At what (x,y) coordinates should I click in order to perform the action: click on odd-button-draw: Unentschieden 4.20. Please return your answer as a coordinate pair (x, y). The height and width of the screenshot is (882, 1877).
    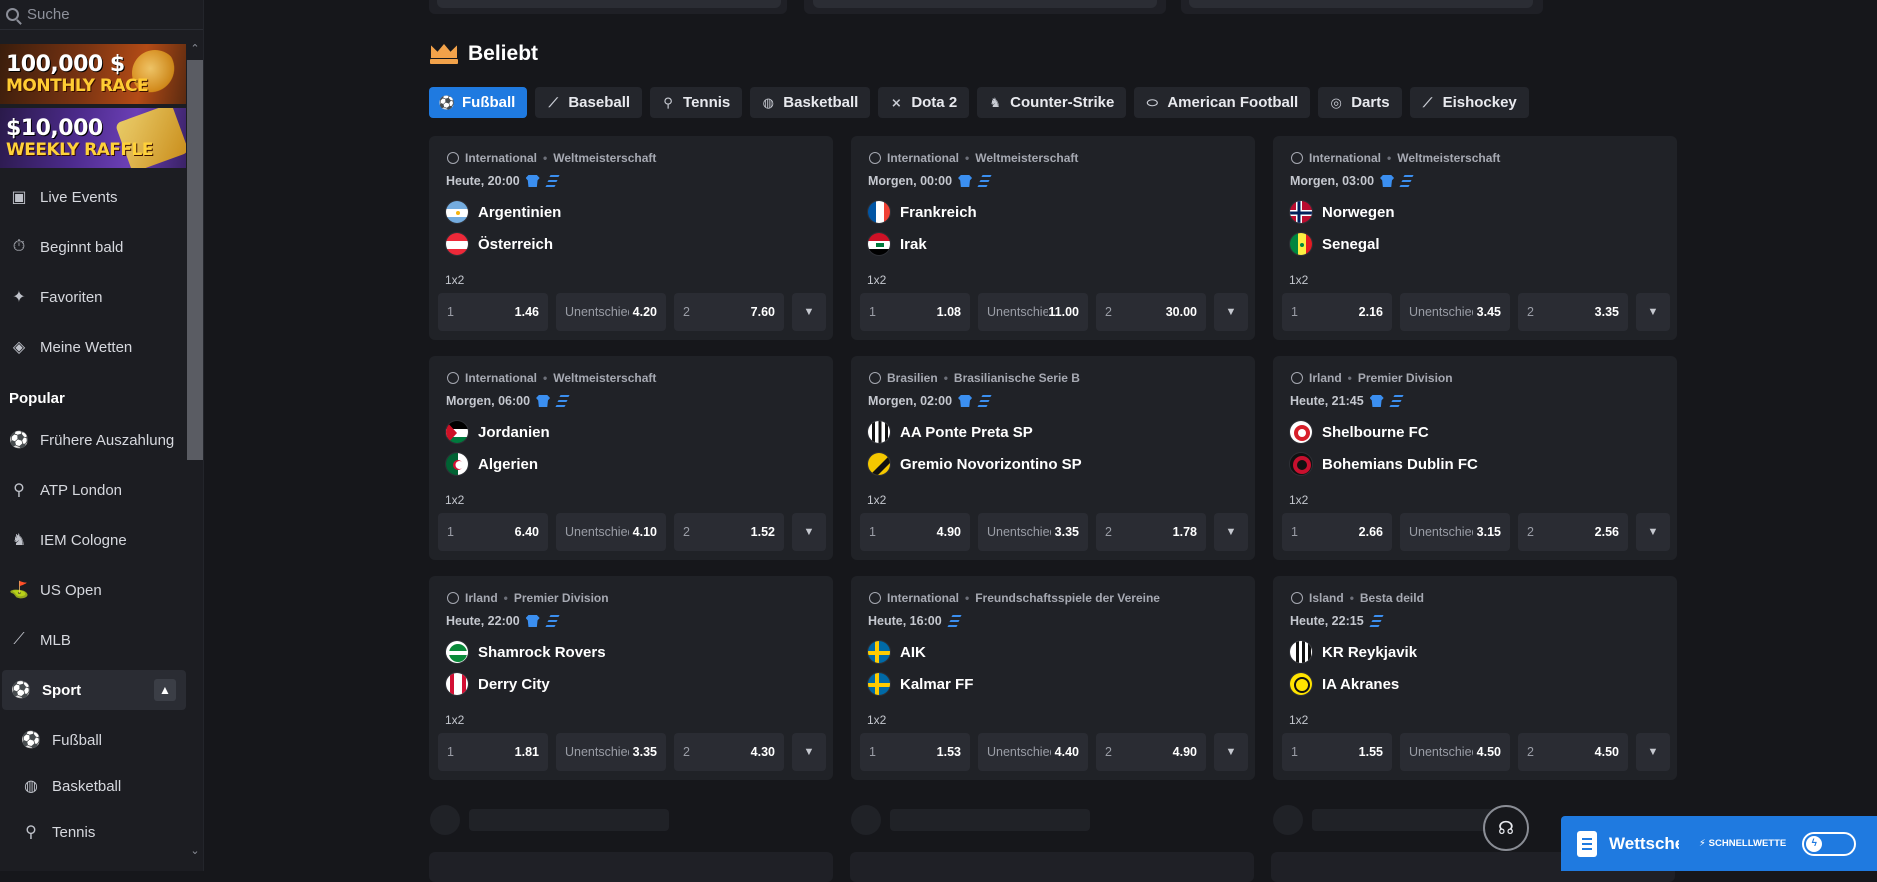
    Looking at the image, I should click on (611, 312).